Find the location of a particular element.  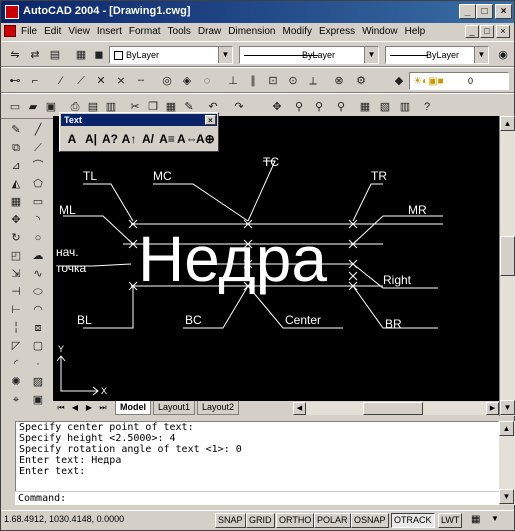

menu-file: File is located at coordinates (29, 31).